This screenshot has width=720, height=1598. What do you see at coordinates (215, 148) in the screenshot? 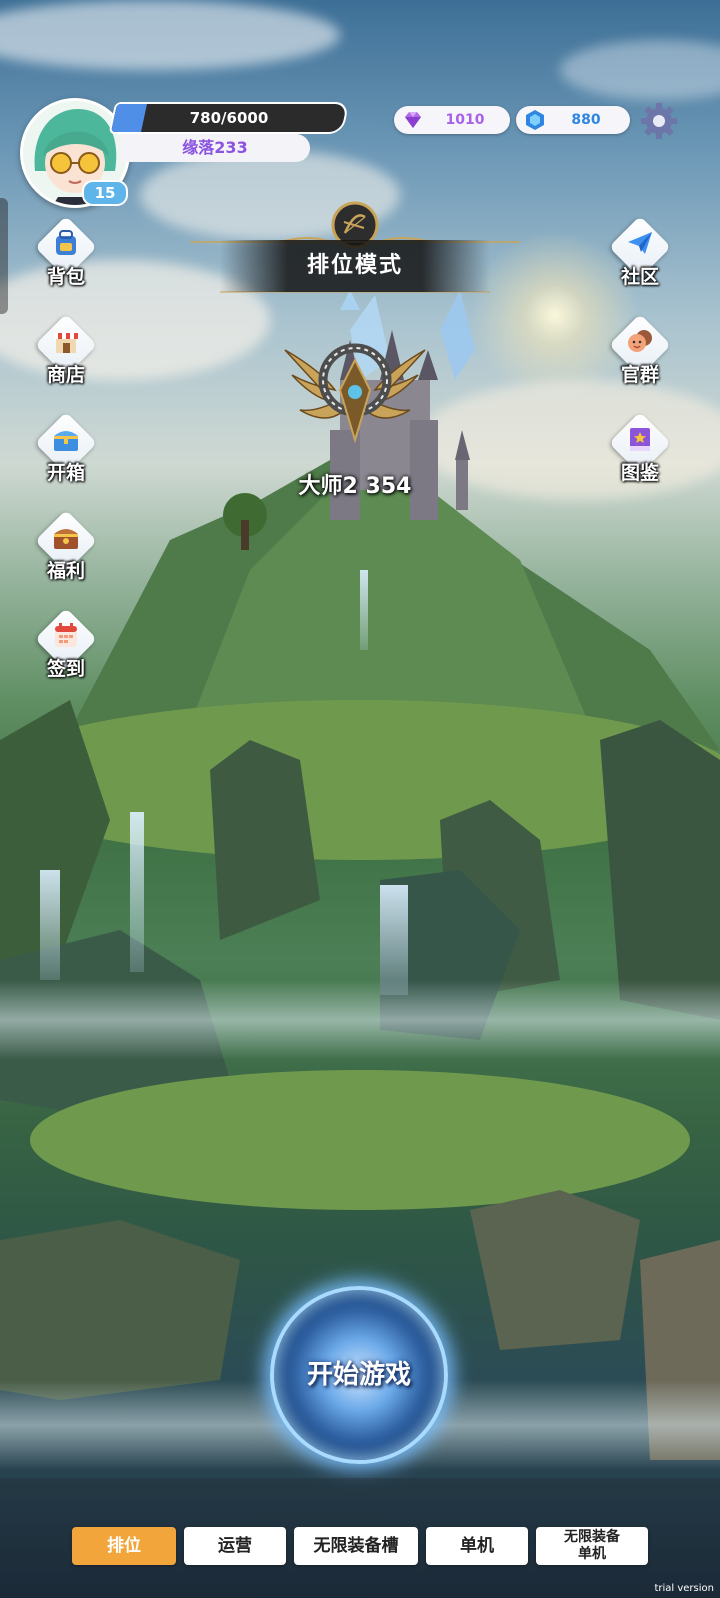
I see `player-name: 缘落233` at bounding box center [215, 148].